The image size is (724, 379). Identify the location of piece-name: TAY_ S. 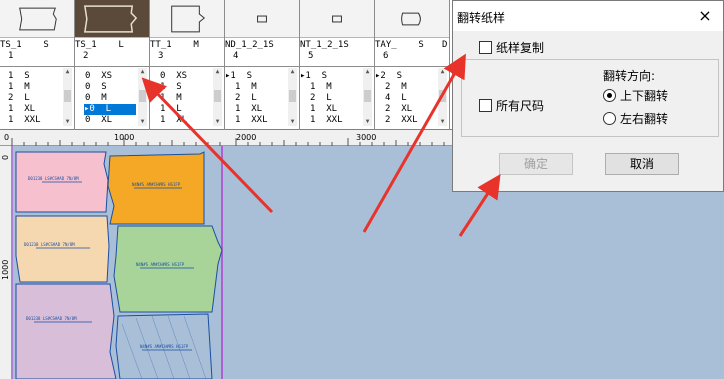
(399, 45).